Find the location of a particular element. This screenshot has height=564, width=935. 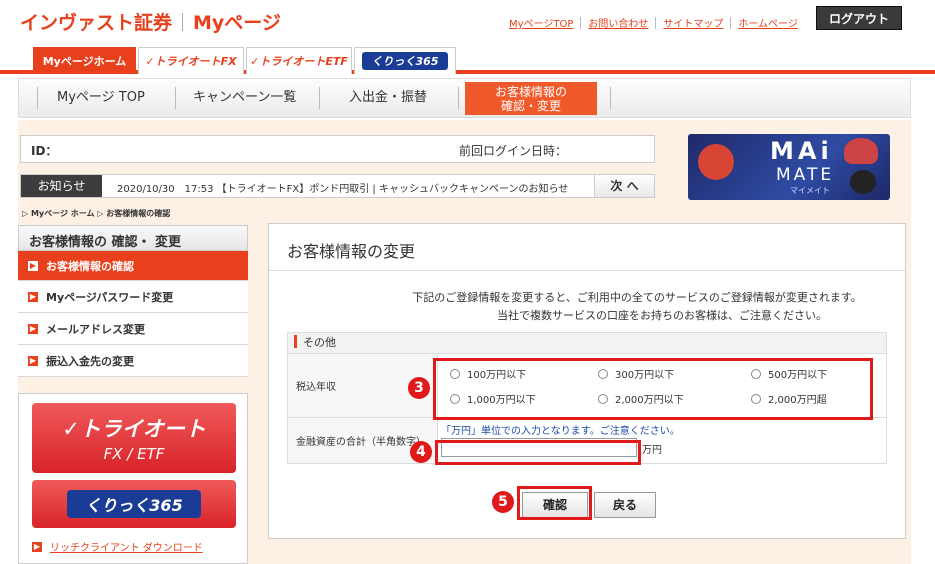

brand-divider is located at coordinates (183, 22).